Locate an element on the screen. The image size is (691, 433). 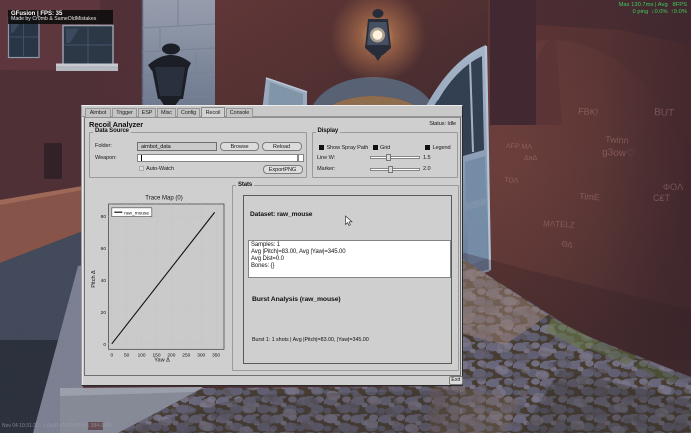
svg-text: 250 is located at coordinates (186, 356).